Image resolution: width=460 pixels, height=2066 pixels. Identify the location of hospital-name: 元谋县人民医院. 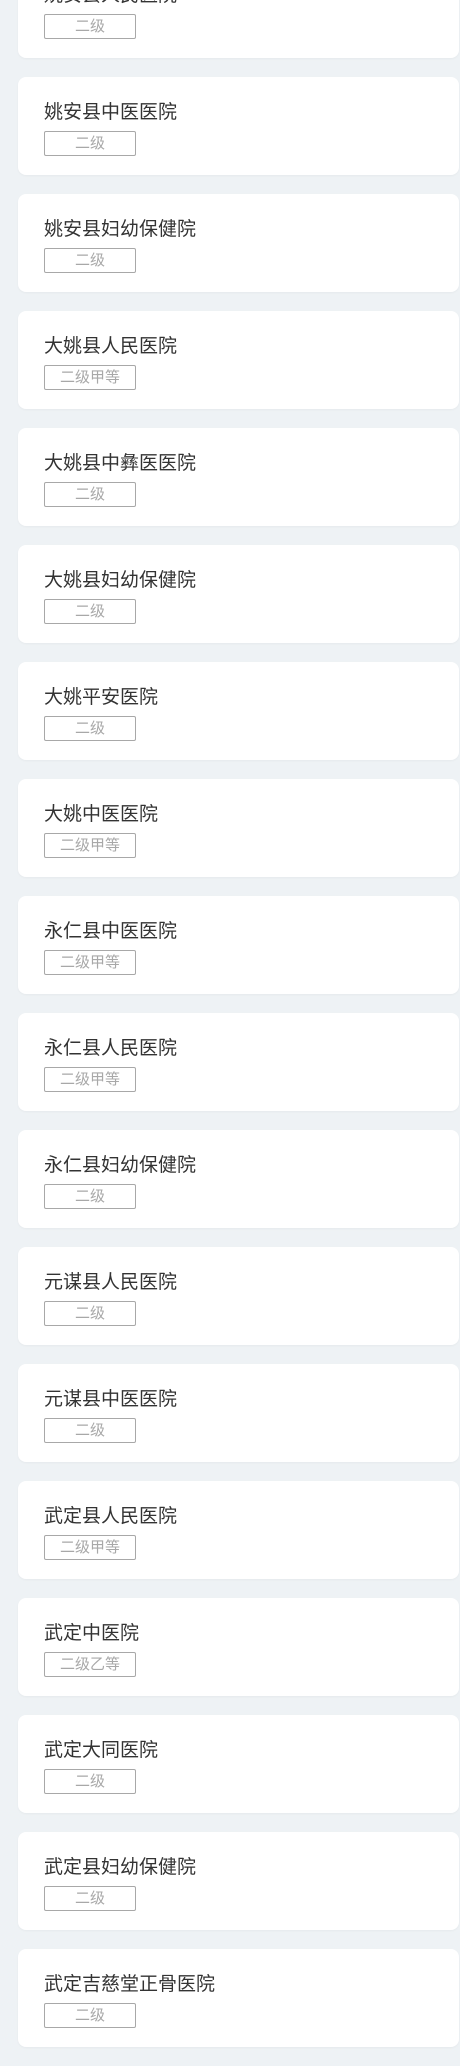
(111, 1282).